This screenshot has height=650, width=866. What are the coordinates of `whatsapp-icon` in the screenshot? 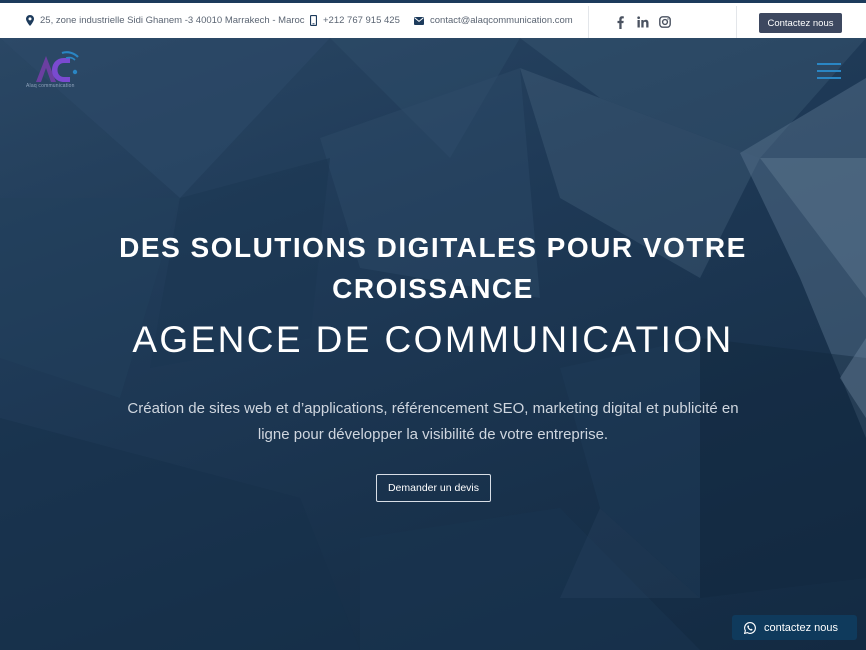 It's located at (750, 627).